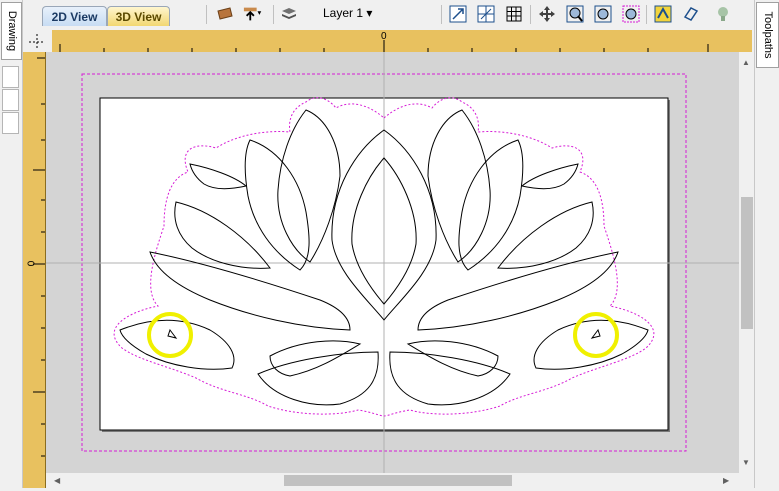 Image resolution: width=779 pixels, height=491 pixels. I want to click on node-edit-icon, so click(663, 14).